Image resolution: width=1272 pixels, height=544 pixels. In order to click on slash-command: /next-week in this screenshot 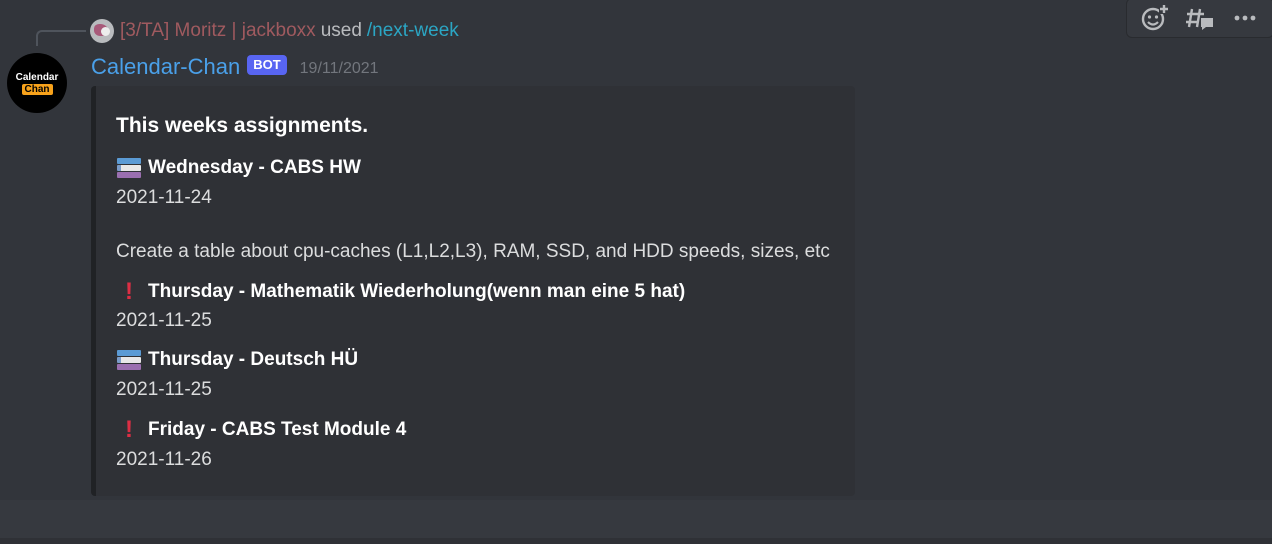, I will do `click(413, 31)`.